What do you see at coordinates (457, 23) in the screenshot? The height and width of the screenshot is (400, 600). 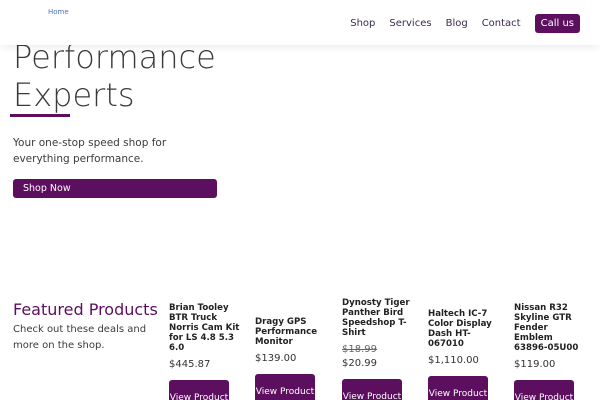 I see `nav-blog: Blog` at bounding box center [457, 23].